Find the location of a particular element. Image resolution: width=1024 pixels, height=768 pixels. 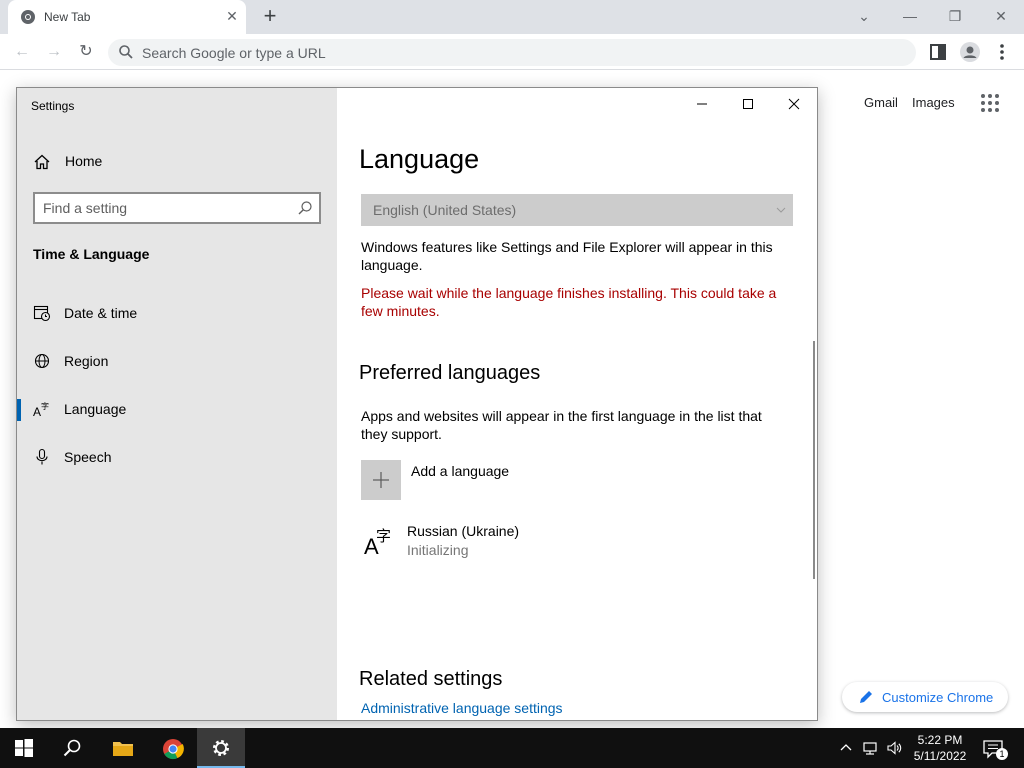

plus-icon is located at coordinates (381, 480).